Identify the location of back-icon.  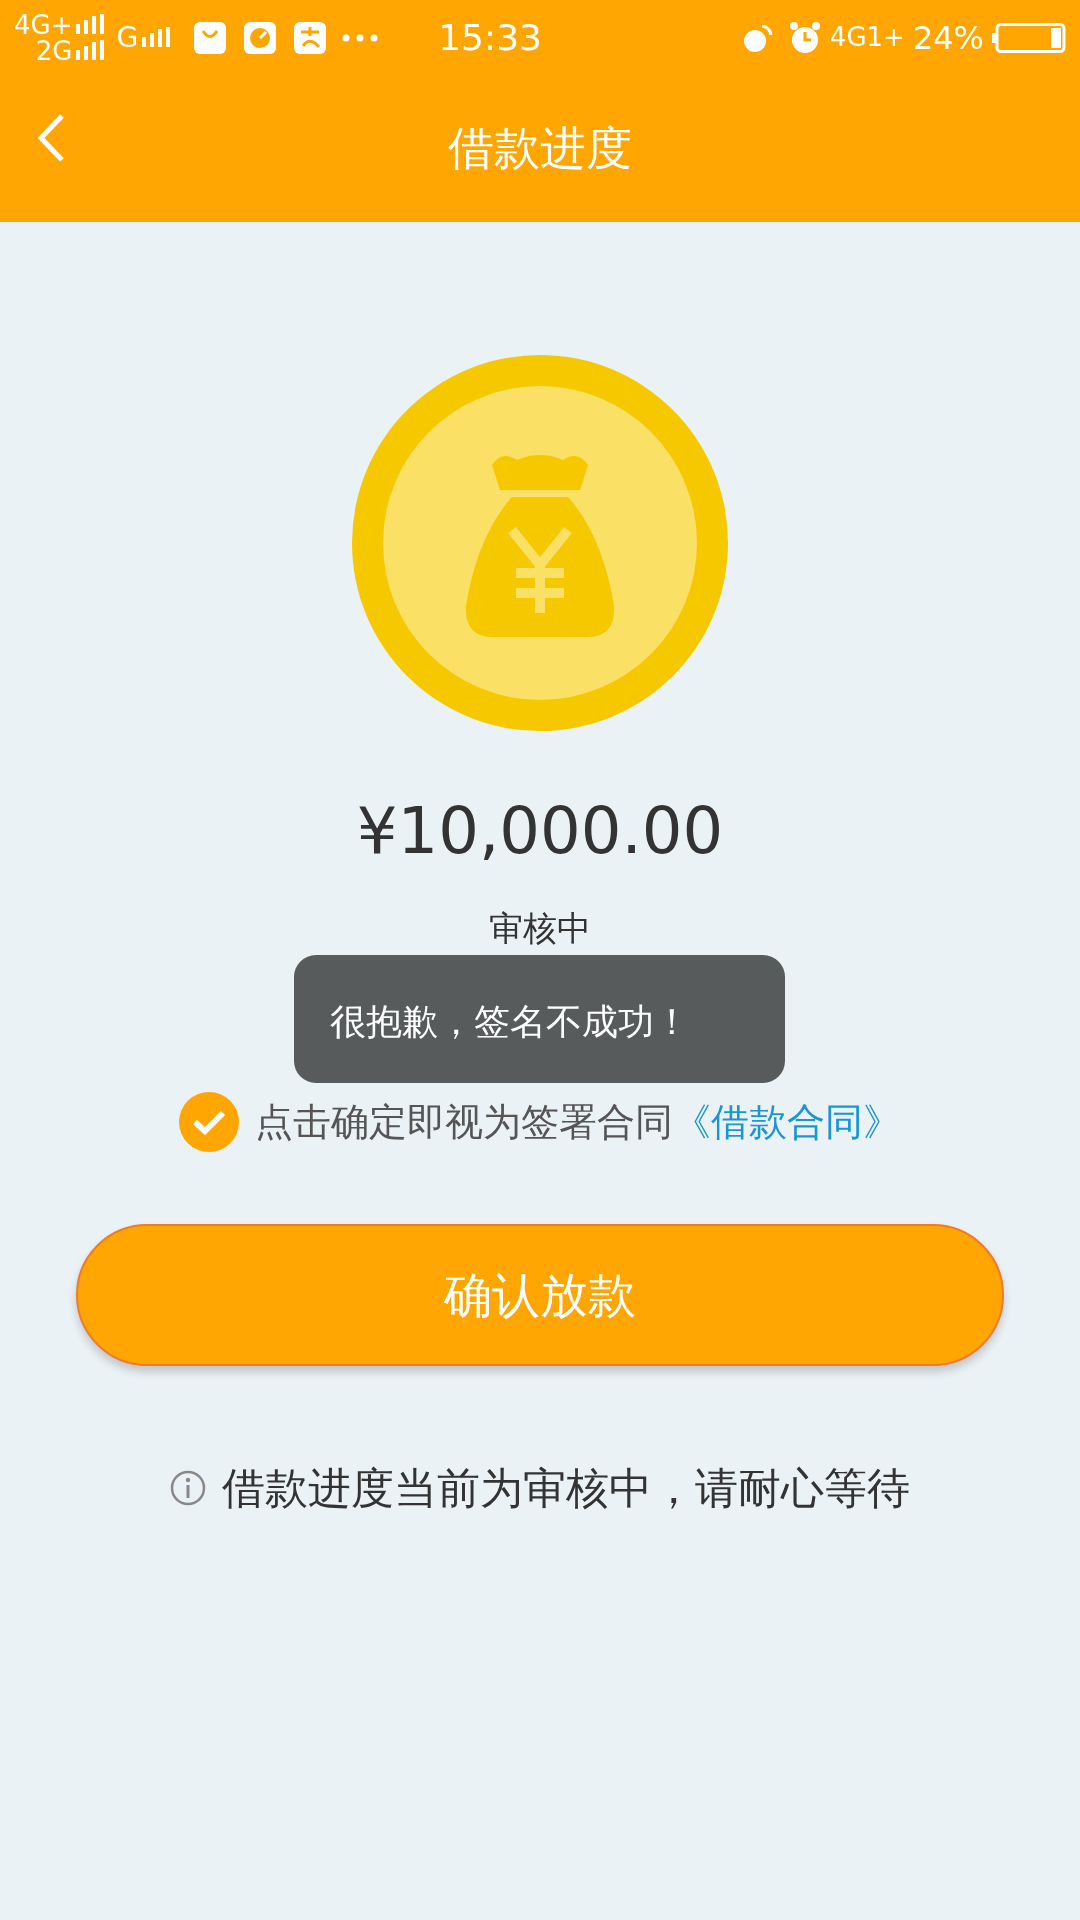
(51, 138).